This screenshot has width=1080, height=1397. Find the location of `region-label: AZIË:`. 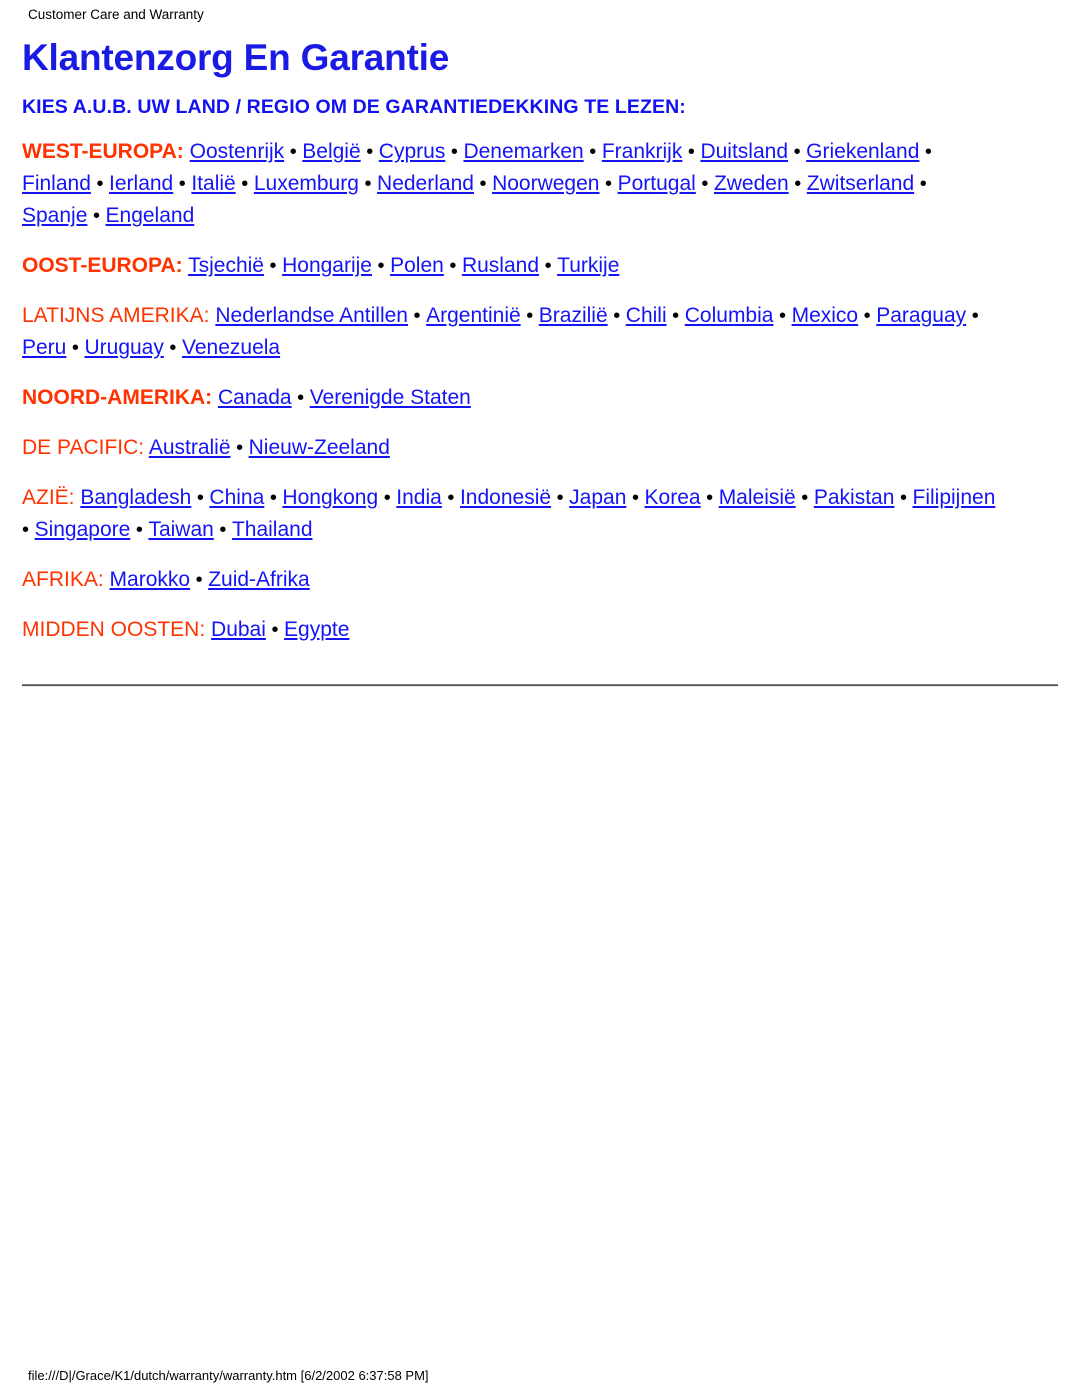

region-label: AZIË: is located at coordinates (48, 497).